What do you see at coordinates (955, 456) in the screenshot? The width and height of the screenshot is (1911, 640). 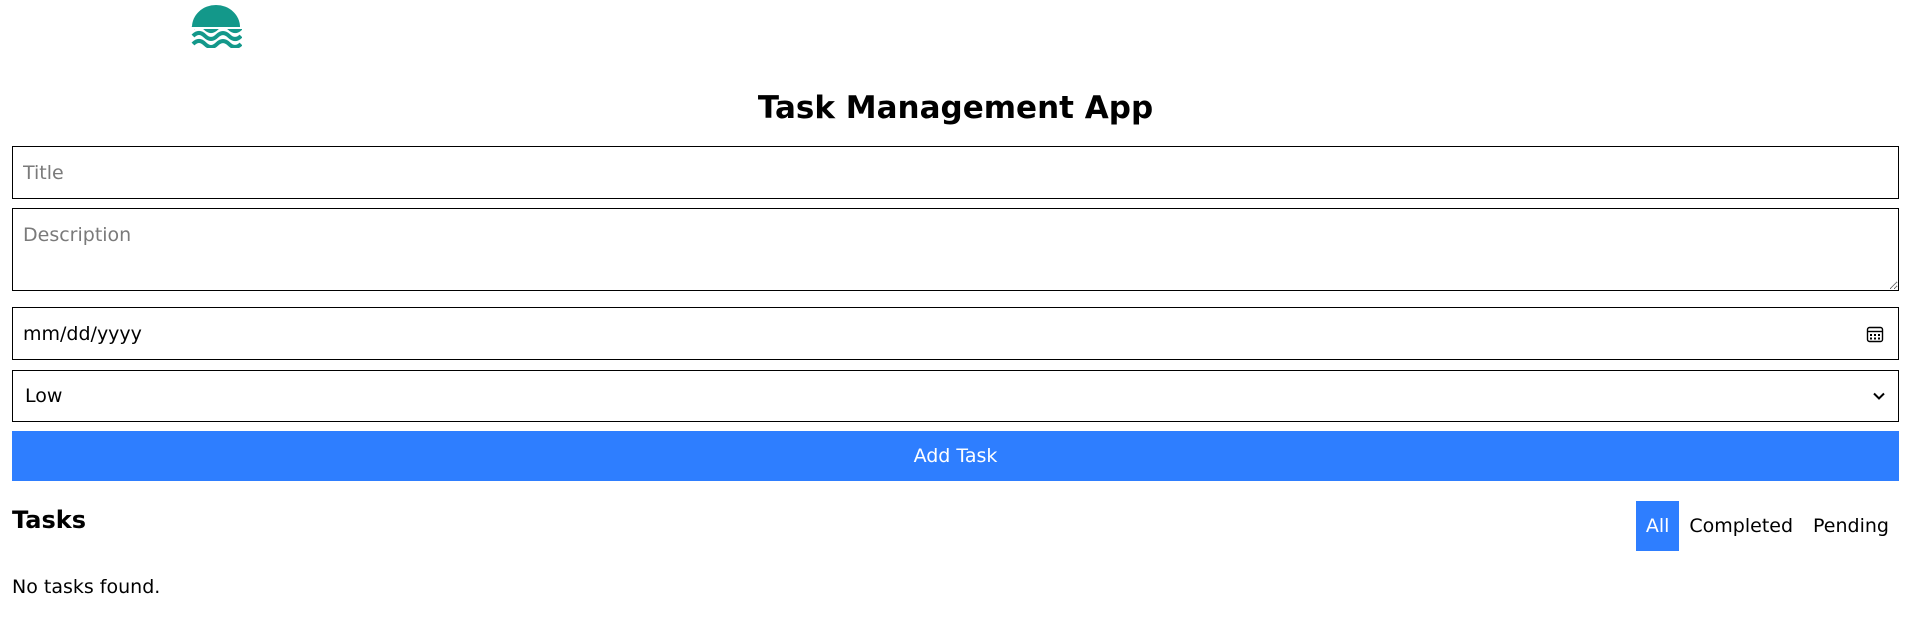 I see `add-task-button: Add Task` at bounding box center [955, 456].